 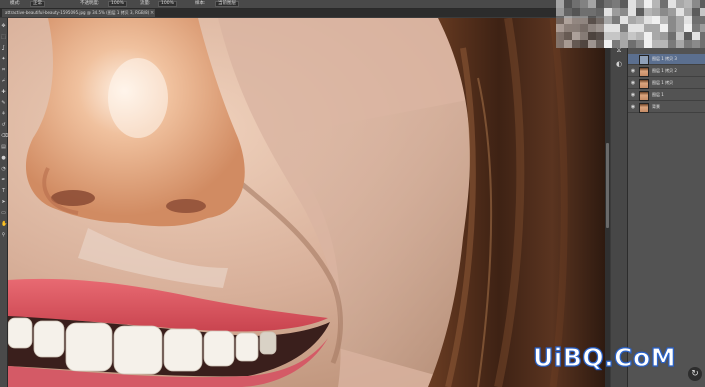 What do you see at coordinates (3, 191) in the screenshot?
I see `type-icon: T` at bounding box center [3, 191].